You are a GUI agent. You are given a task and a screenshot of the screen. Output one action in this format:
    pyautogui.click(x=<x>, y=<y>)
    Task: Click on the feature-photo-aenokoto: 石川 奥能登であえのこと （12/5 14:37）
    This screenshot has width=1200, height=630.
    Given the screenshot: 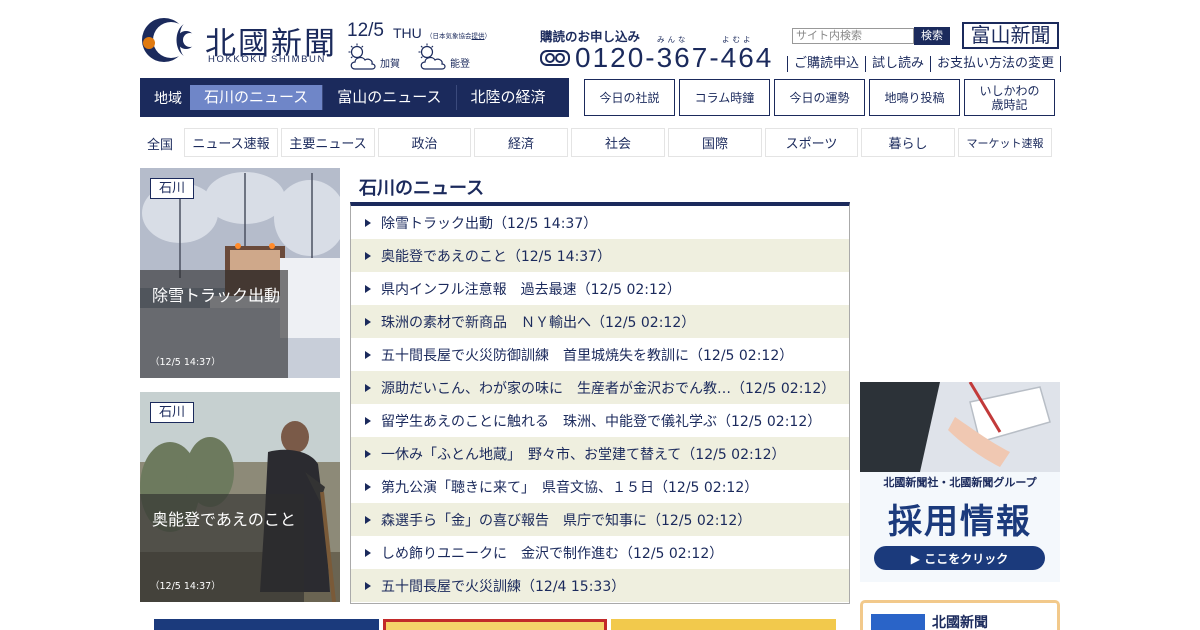 What is the action you would take?
    pyautogui.click(x=240, y=497)
    